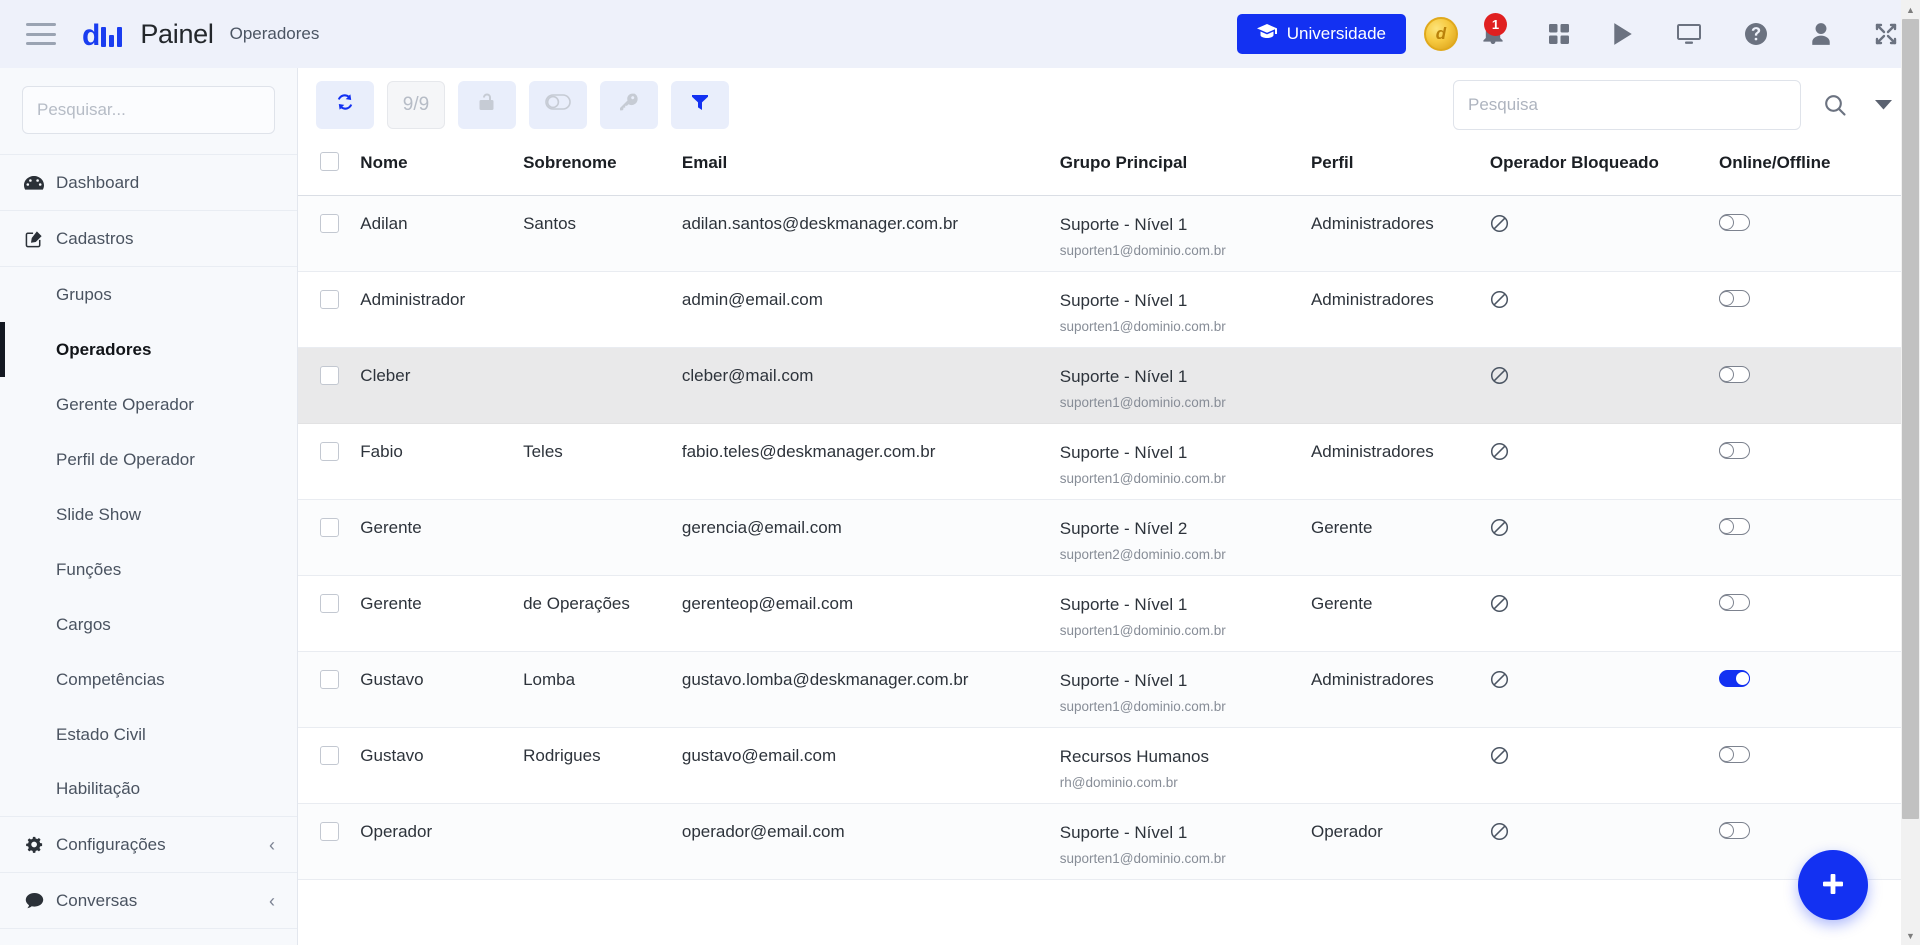  Describe the element at coordinates (1604, 169) in the screenshot. I see `column-header-operador-bloqueado: Operador Bloqueado` at that location.